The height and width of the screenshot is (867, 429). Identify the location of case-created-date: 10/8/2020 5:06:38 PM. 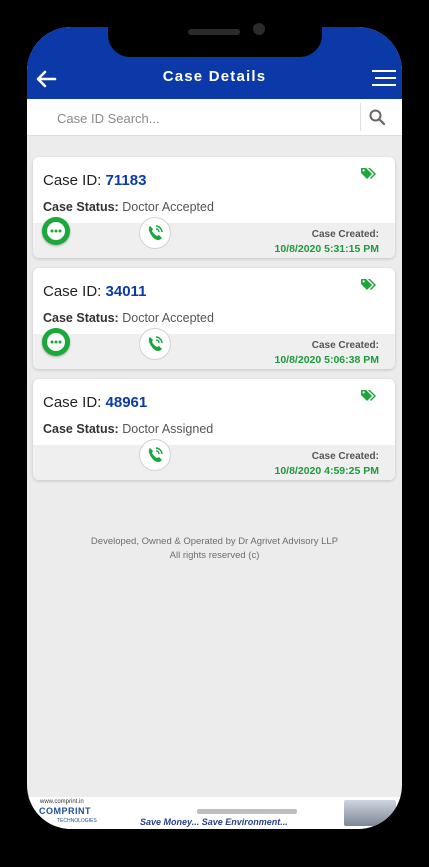
(327, 360).